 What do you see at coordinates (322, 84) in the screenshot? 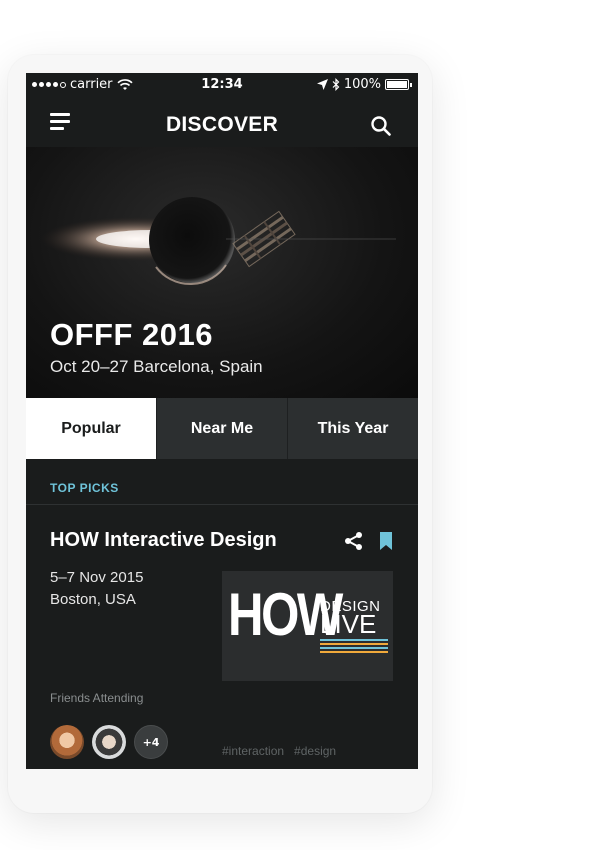
I see `location-arrow-icon` at bounding box center [322, 84].